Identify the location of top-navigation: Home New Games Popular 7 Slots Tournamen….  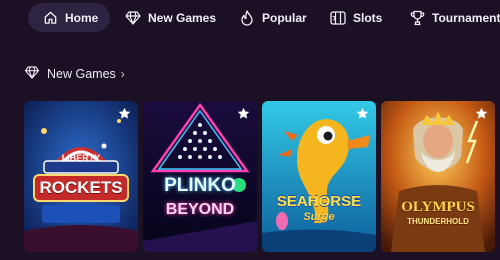
(250, 18).